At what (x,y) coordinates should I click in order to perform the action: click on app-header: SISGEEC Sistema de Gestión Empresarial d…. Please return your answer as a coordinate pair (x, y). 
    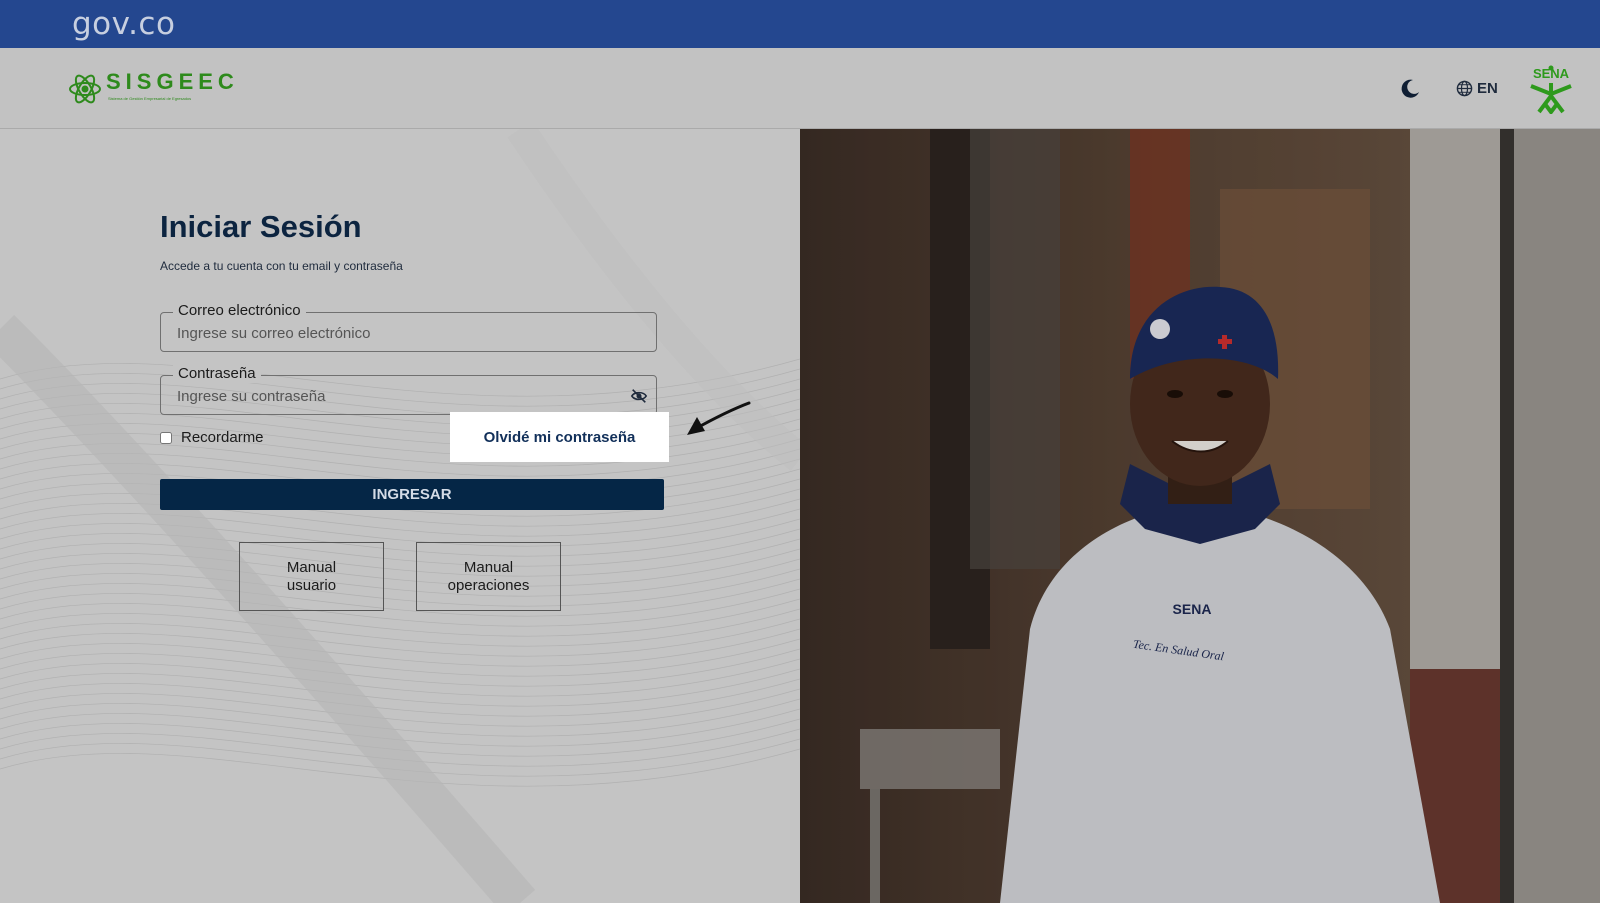
    Looking at the image, I should click on (800, 88).